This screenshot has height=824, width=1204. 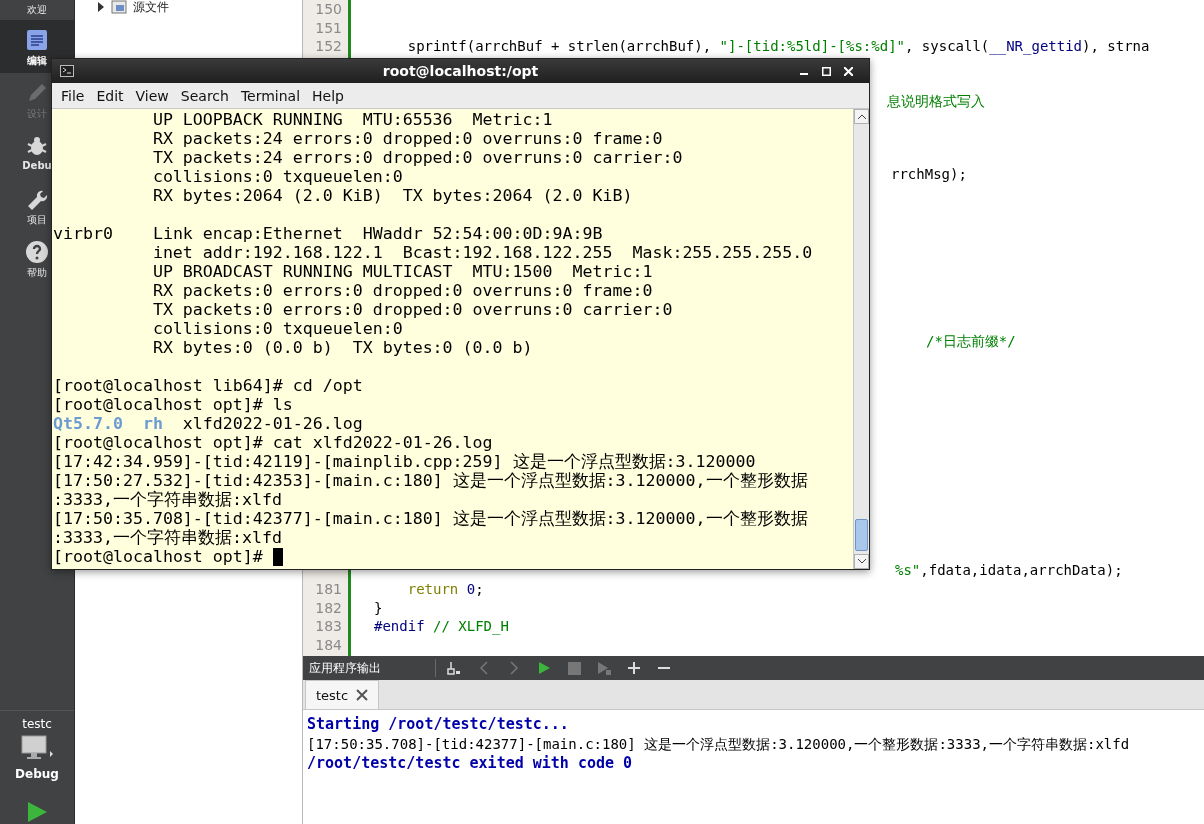 What do you see at coordinates (929, 174) in the screenshot?
I see `code-line: rrchMsg);` at bounding box center [929, 174].